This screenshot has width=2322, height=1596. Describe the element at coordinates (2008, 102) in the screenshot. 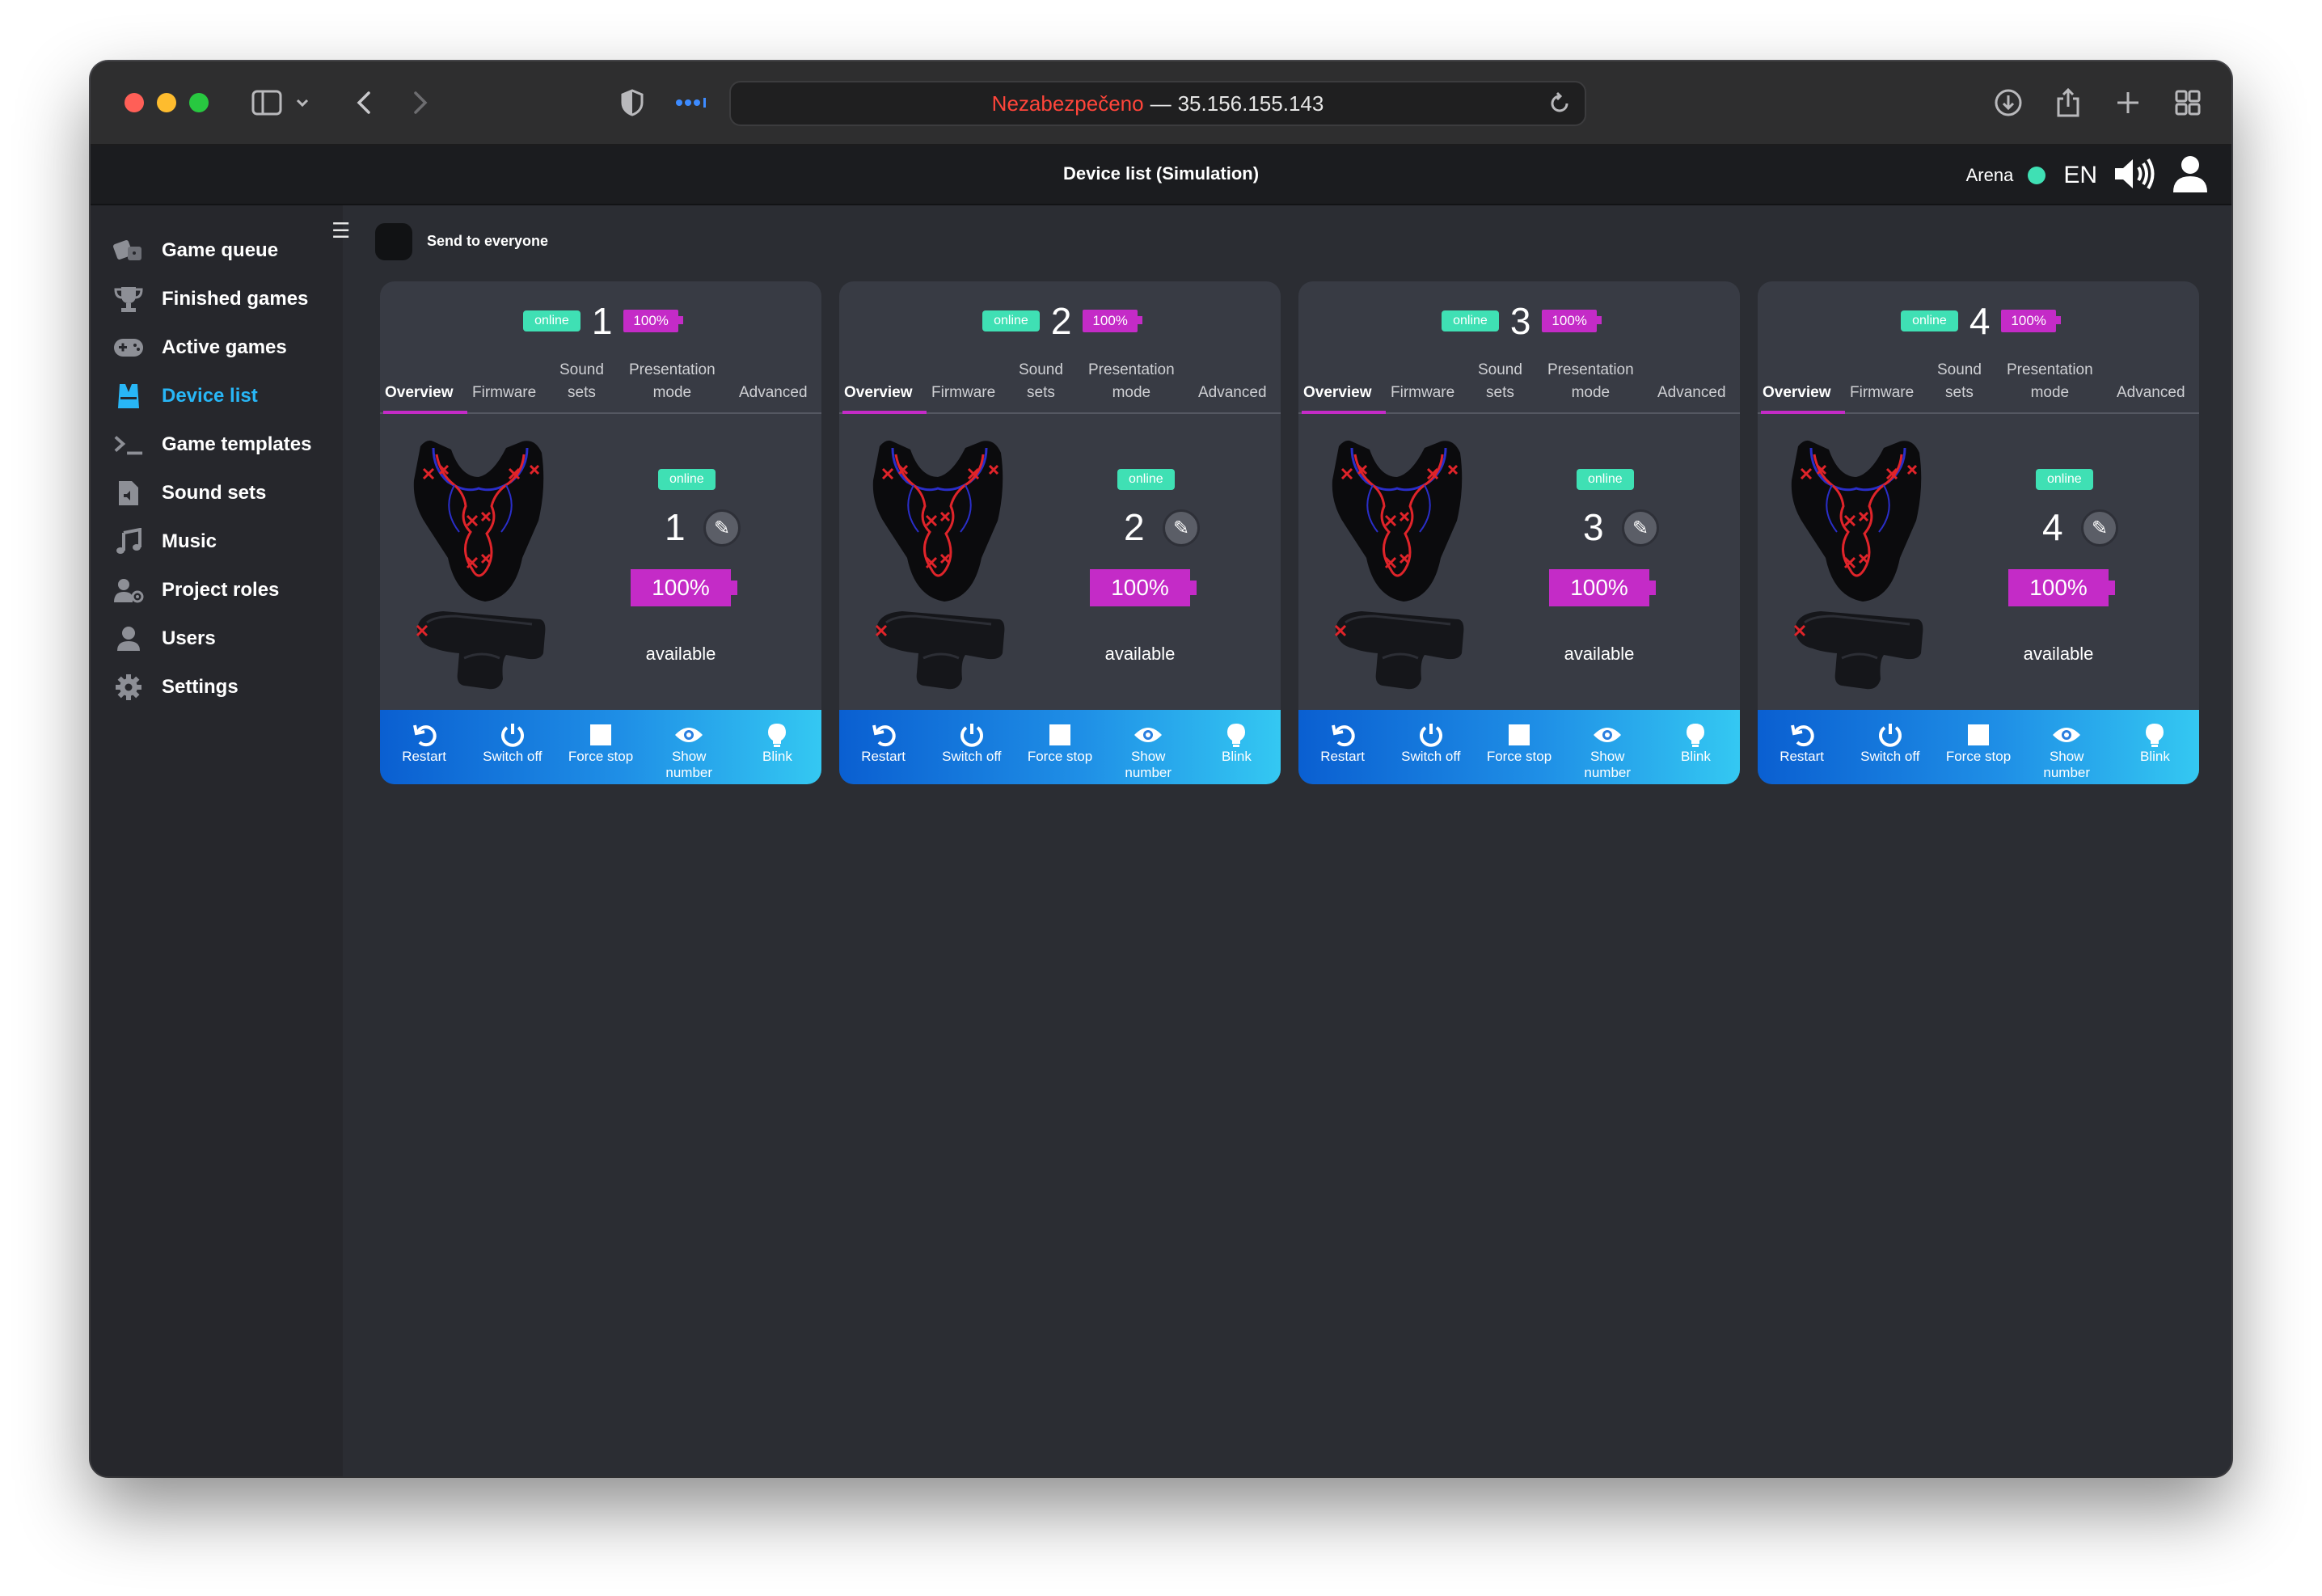

I see `download-icon` at that location.